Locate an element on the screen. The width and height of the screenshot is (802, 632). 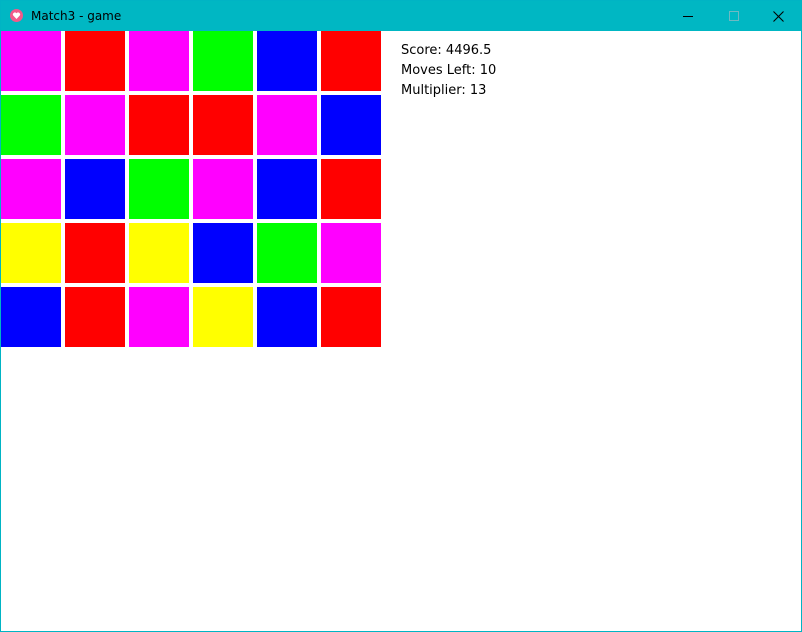
title-bar: Match3 - game is located at coordinates (401, 16).